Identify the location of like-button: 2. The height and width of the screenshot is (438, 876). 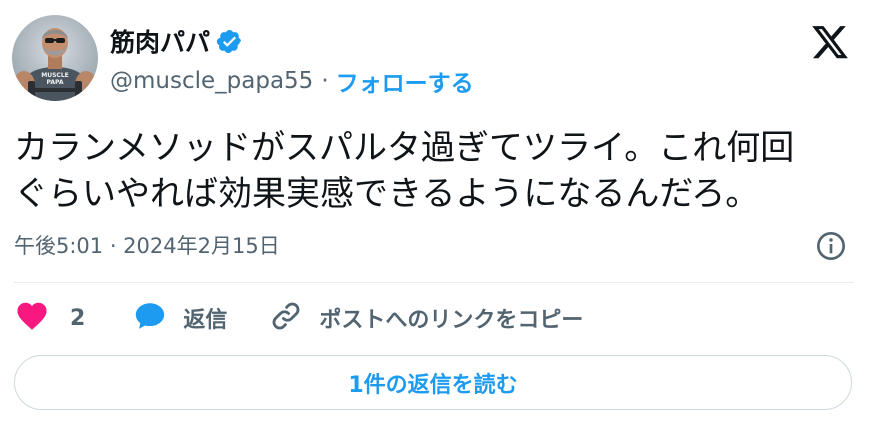
(49, 318).